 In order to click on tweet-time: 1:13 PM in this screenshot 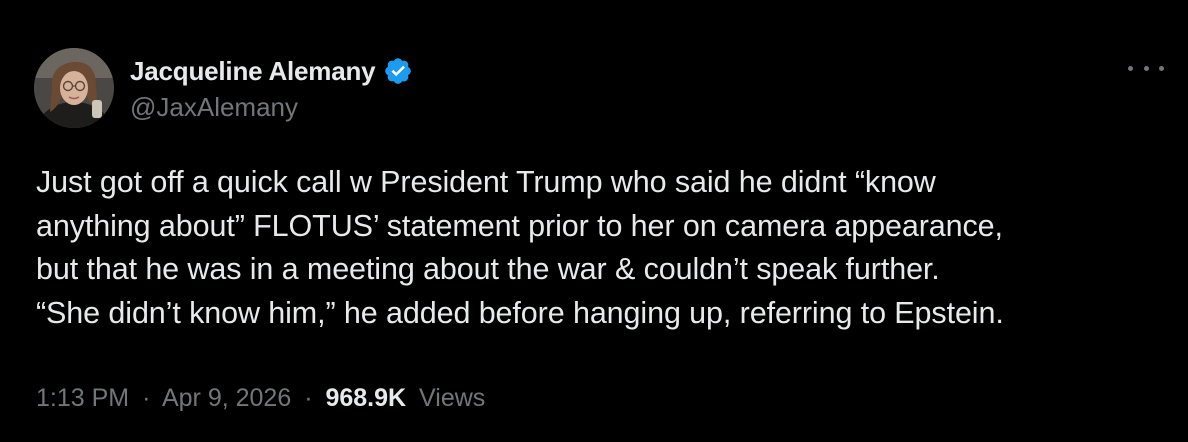, I will do `click(82, 398)`.